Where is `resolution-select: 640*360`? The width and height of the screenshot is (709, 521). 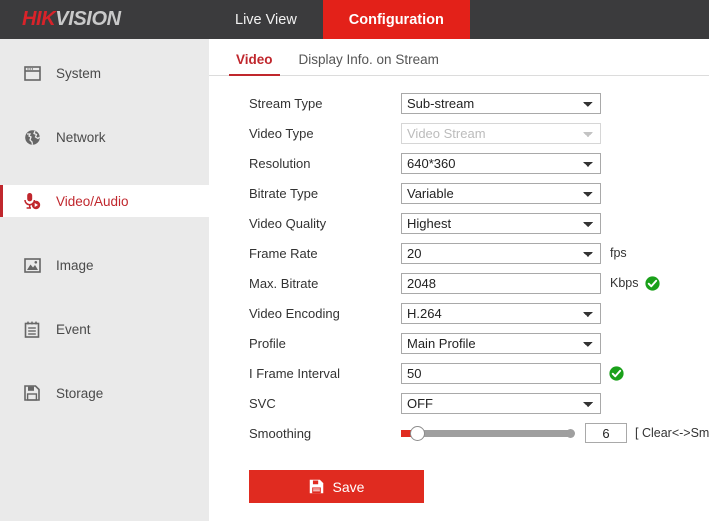 resolution-select: 640*360 is located at coordinates (501, 163).